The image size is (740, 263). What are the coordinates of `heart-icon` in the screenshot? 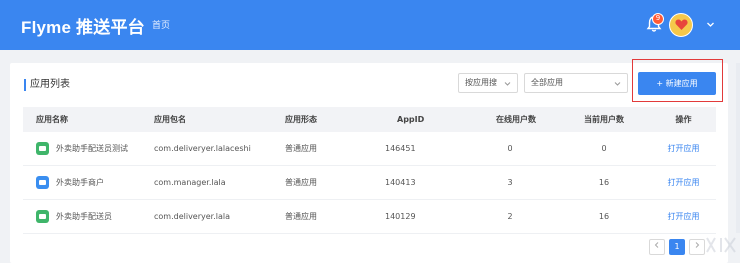 It's located at (681, 24).